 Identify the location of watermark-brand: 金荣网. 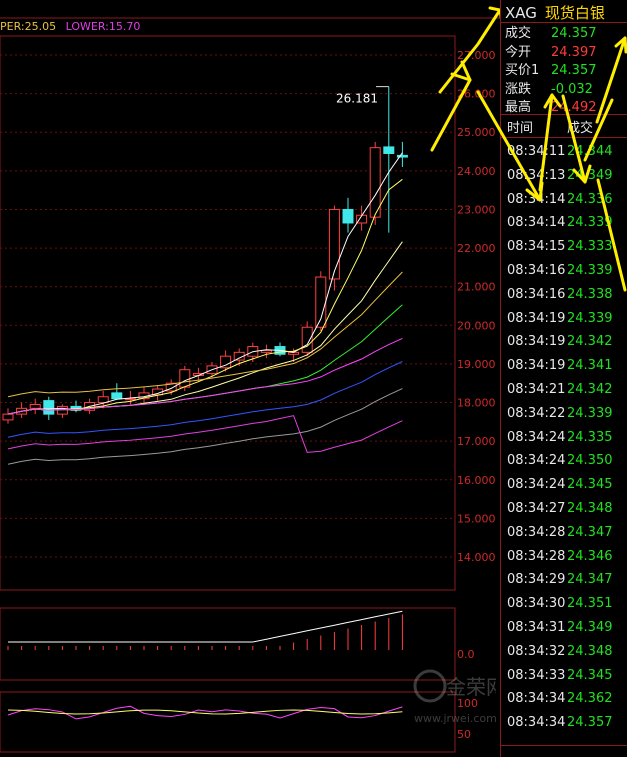
(471, 687).